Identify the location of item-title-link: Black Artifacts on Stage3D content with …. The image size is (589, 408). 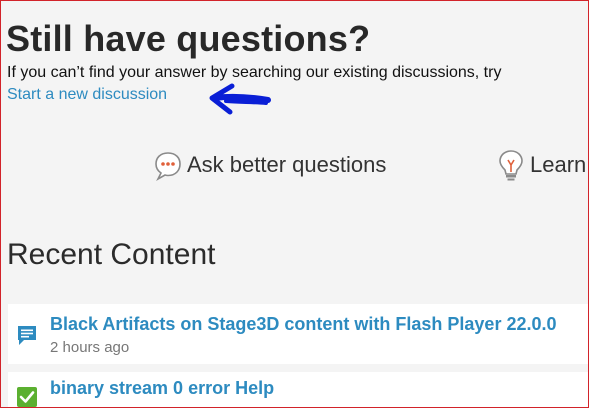
(303, 324).